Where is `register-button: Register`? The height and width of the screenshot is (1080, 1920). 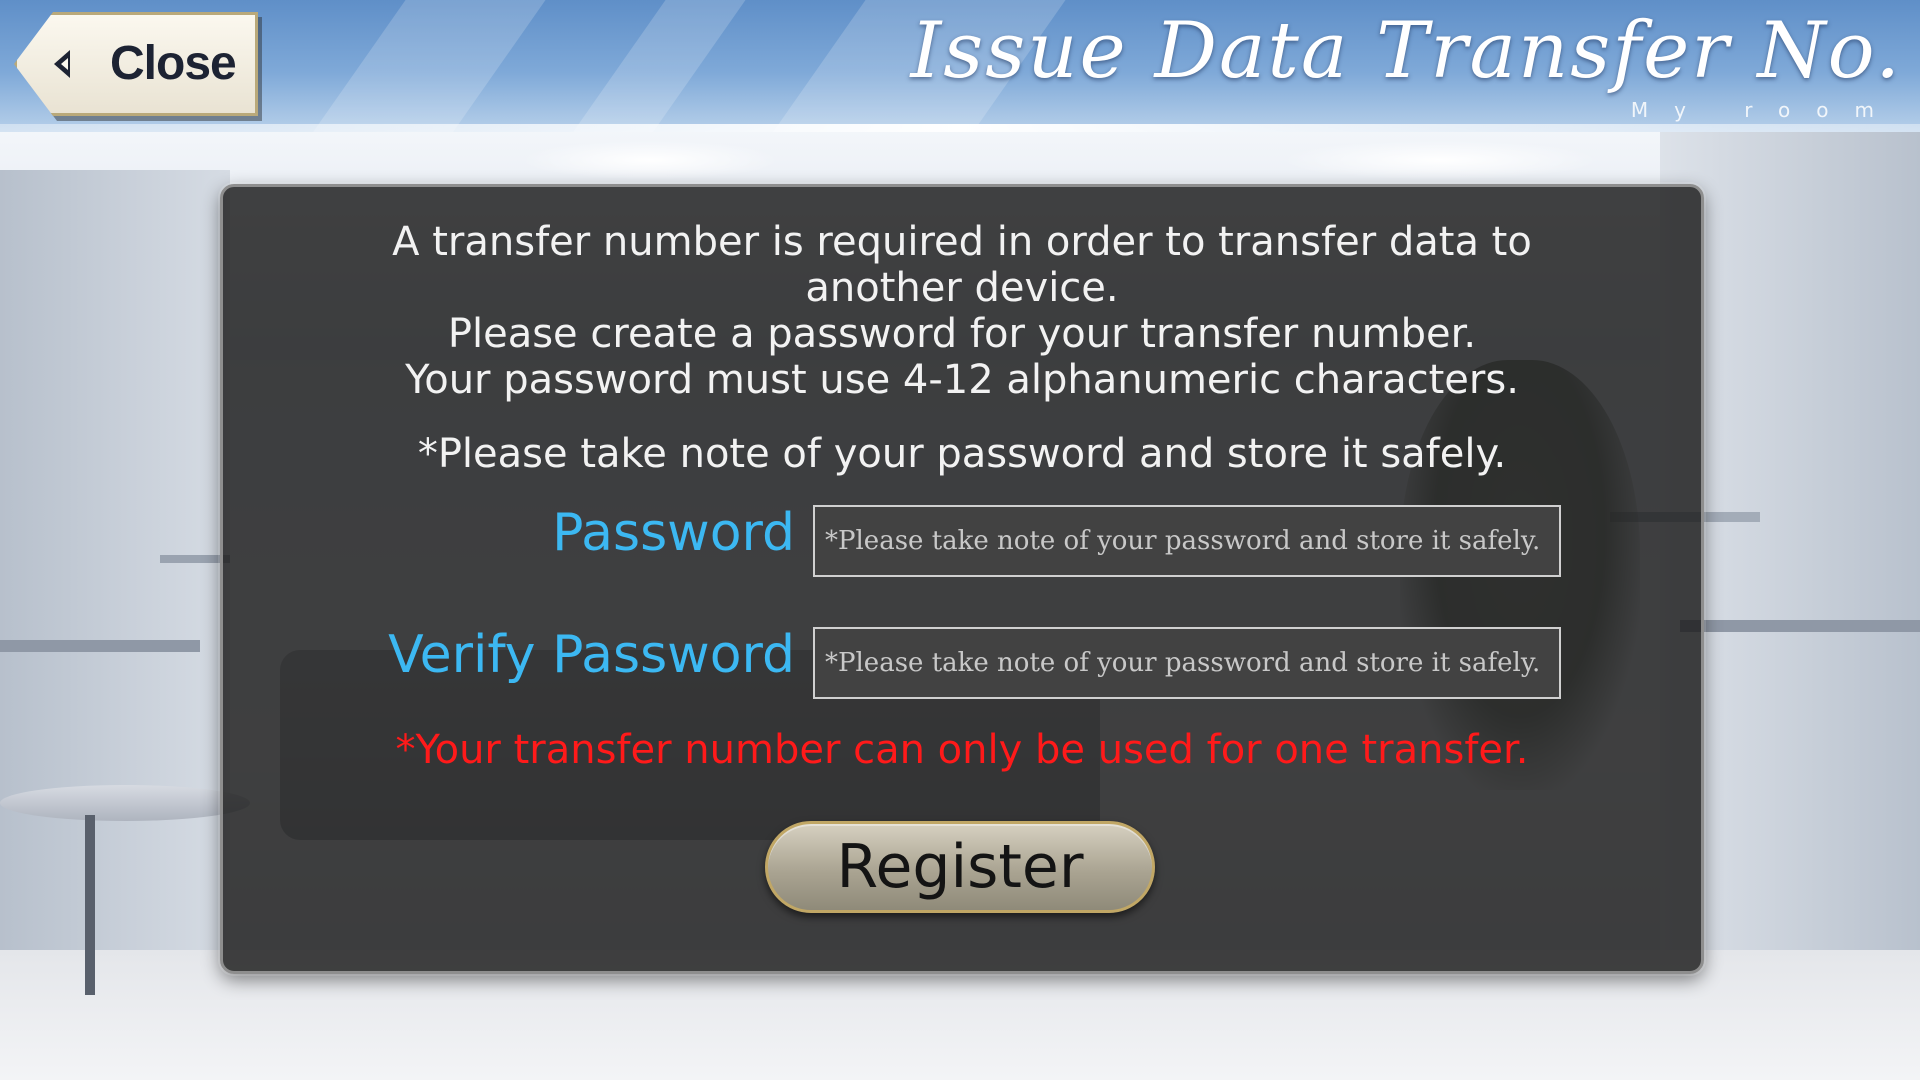 register-button: Register is located at coordinates (960, 867).